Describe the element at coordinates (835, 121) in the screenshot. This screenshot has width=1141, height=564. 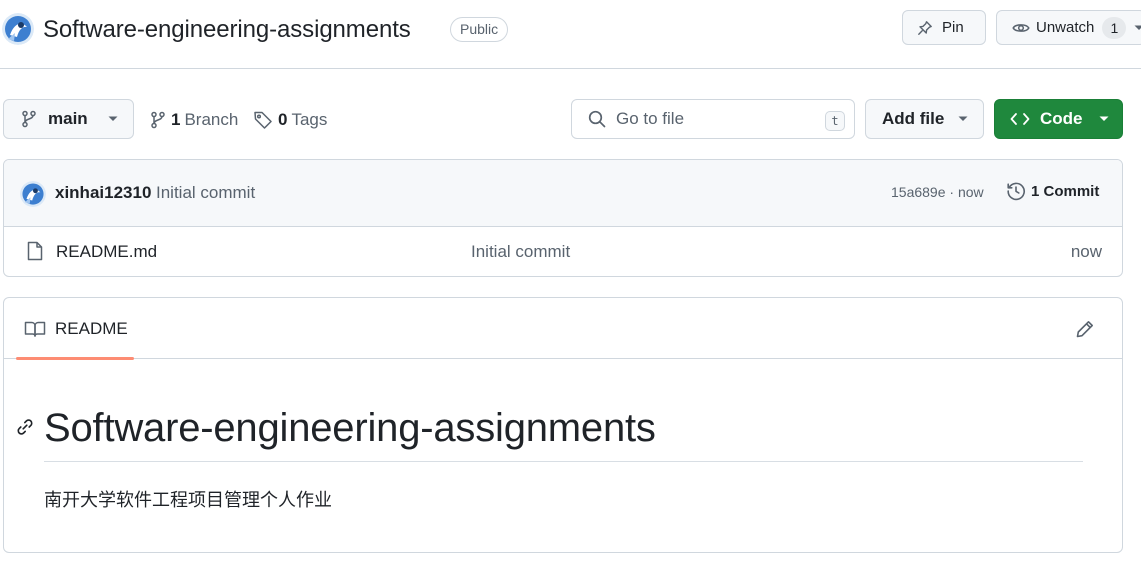
I see `keyboard-shortcut-hint: t` at that location.